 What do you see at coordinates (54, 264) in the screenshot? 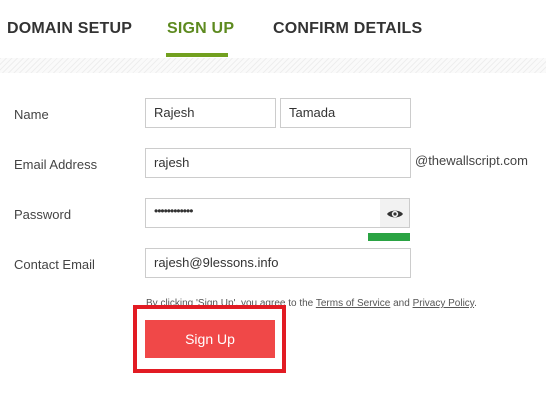
I see `contact-email-label: Contact Email` at bounding box center [54, 264].